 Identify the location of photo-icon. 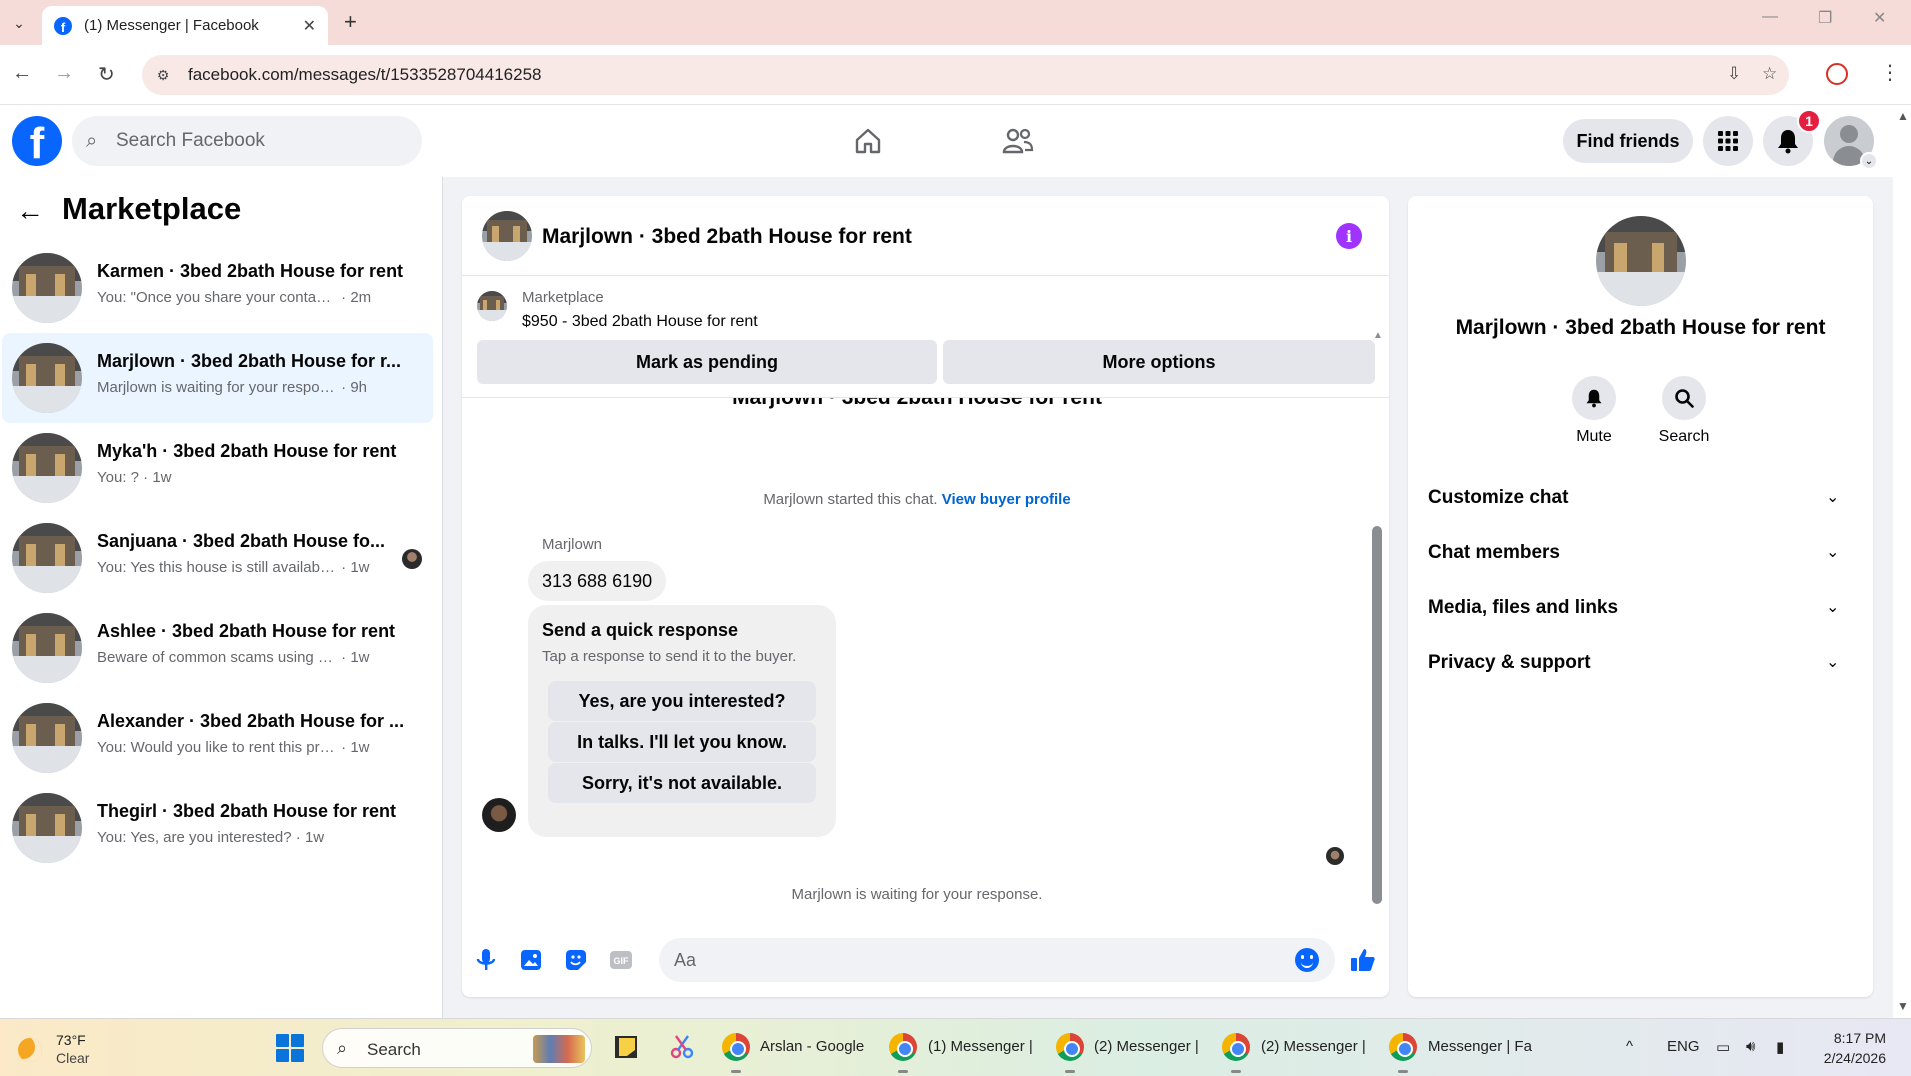
(531, 960).